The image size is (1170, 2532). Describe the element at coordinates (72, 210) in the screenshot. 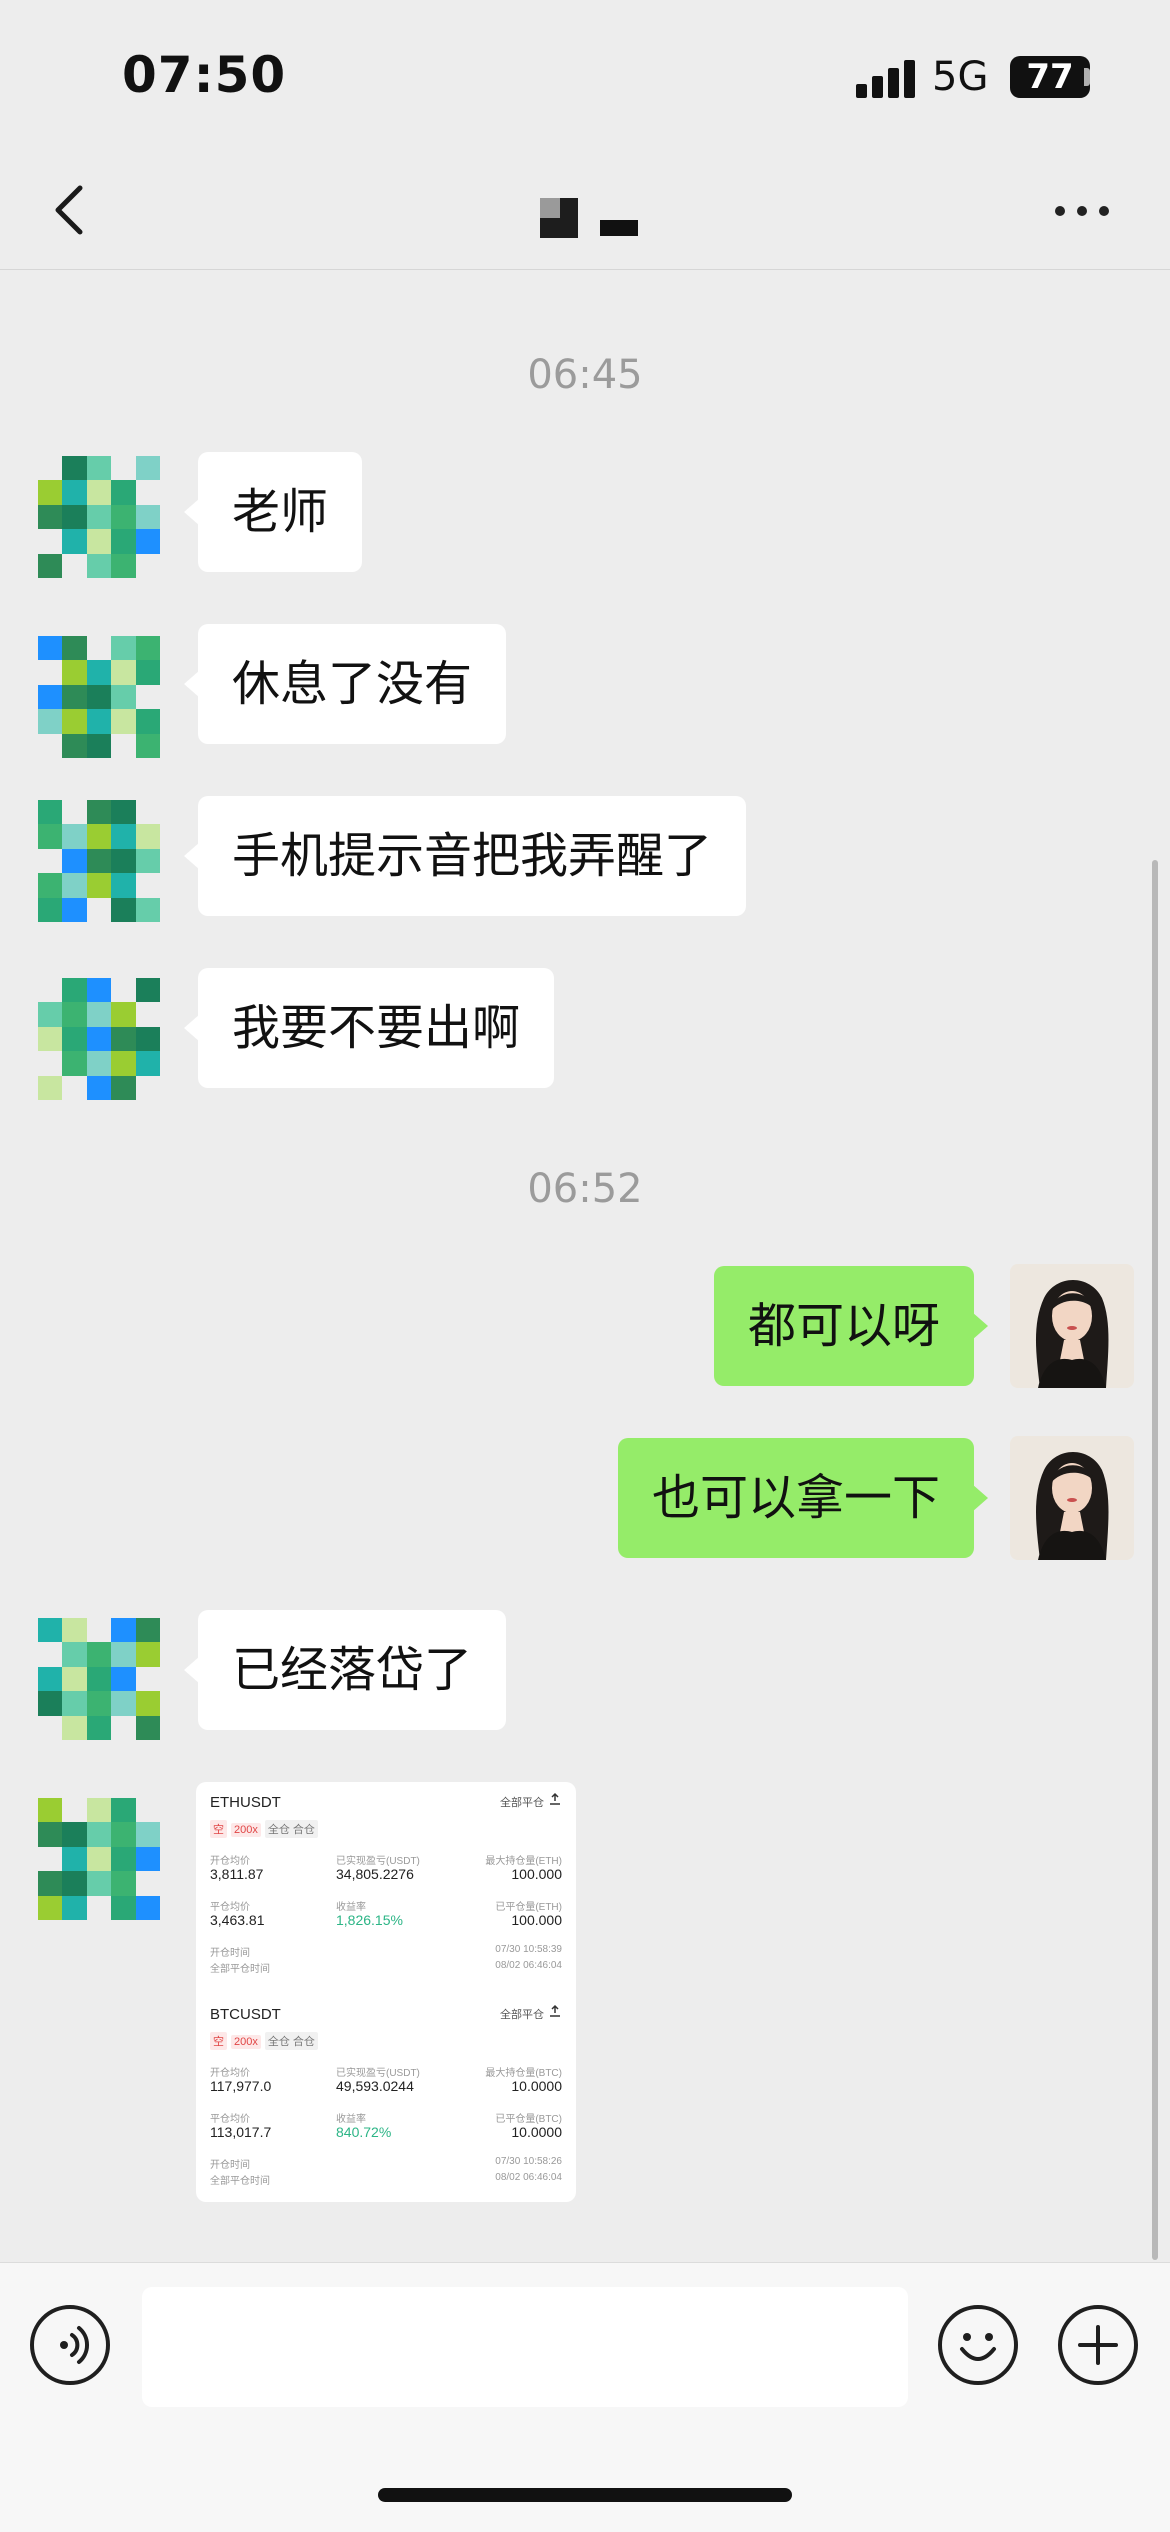

I see `back-icon` at that location.